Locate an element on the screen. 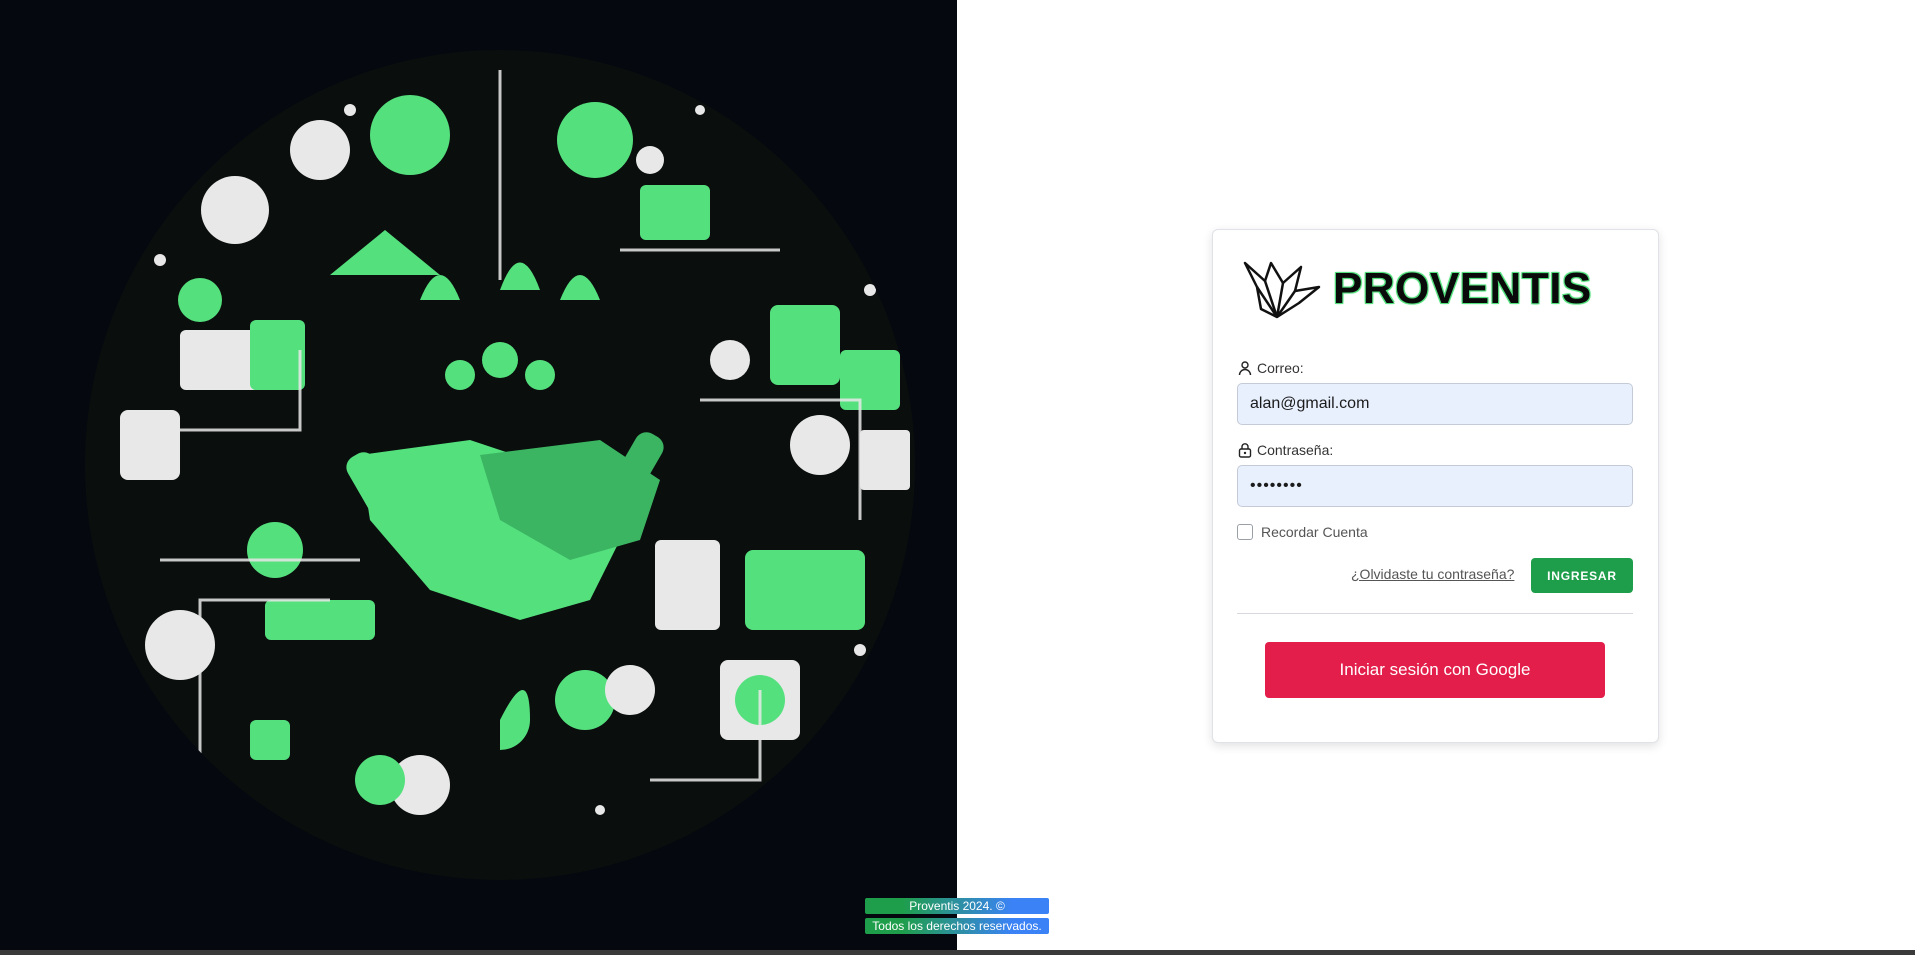 This screenshot has width=1915, height=955. remember-row: Recordar Cuenta is located at coordinates (1302, 532).